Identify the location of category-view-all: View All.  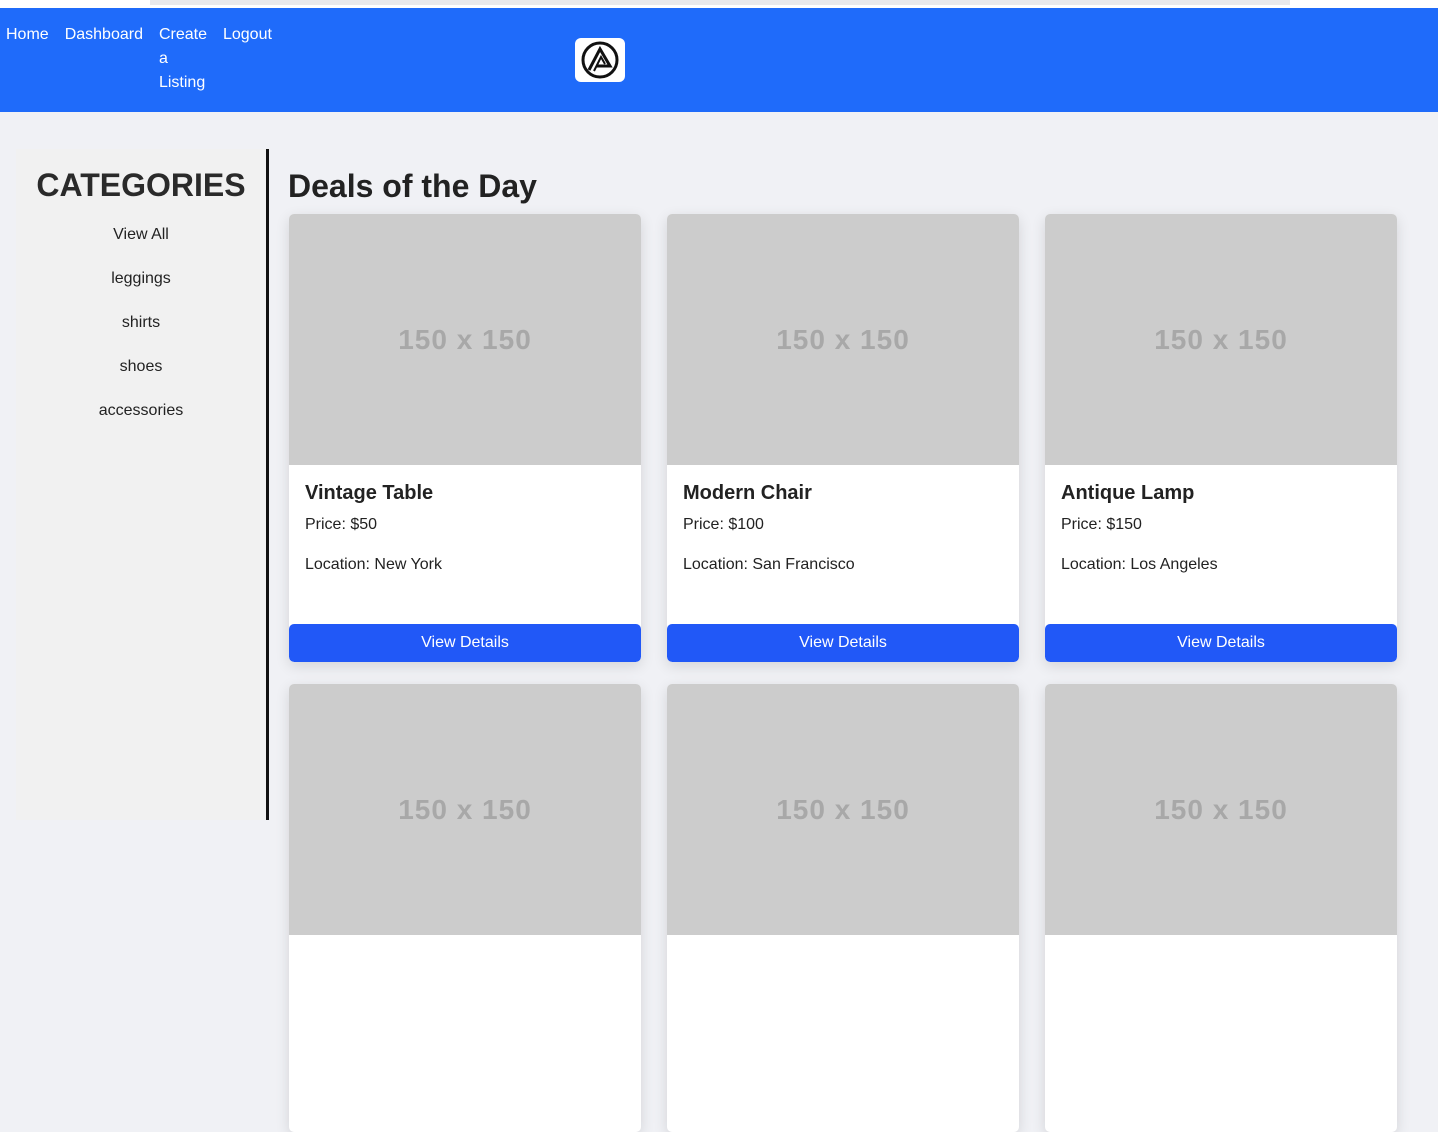
(141, 247).